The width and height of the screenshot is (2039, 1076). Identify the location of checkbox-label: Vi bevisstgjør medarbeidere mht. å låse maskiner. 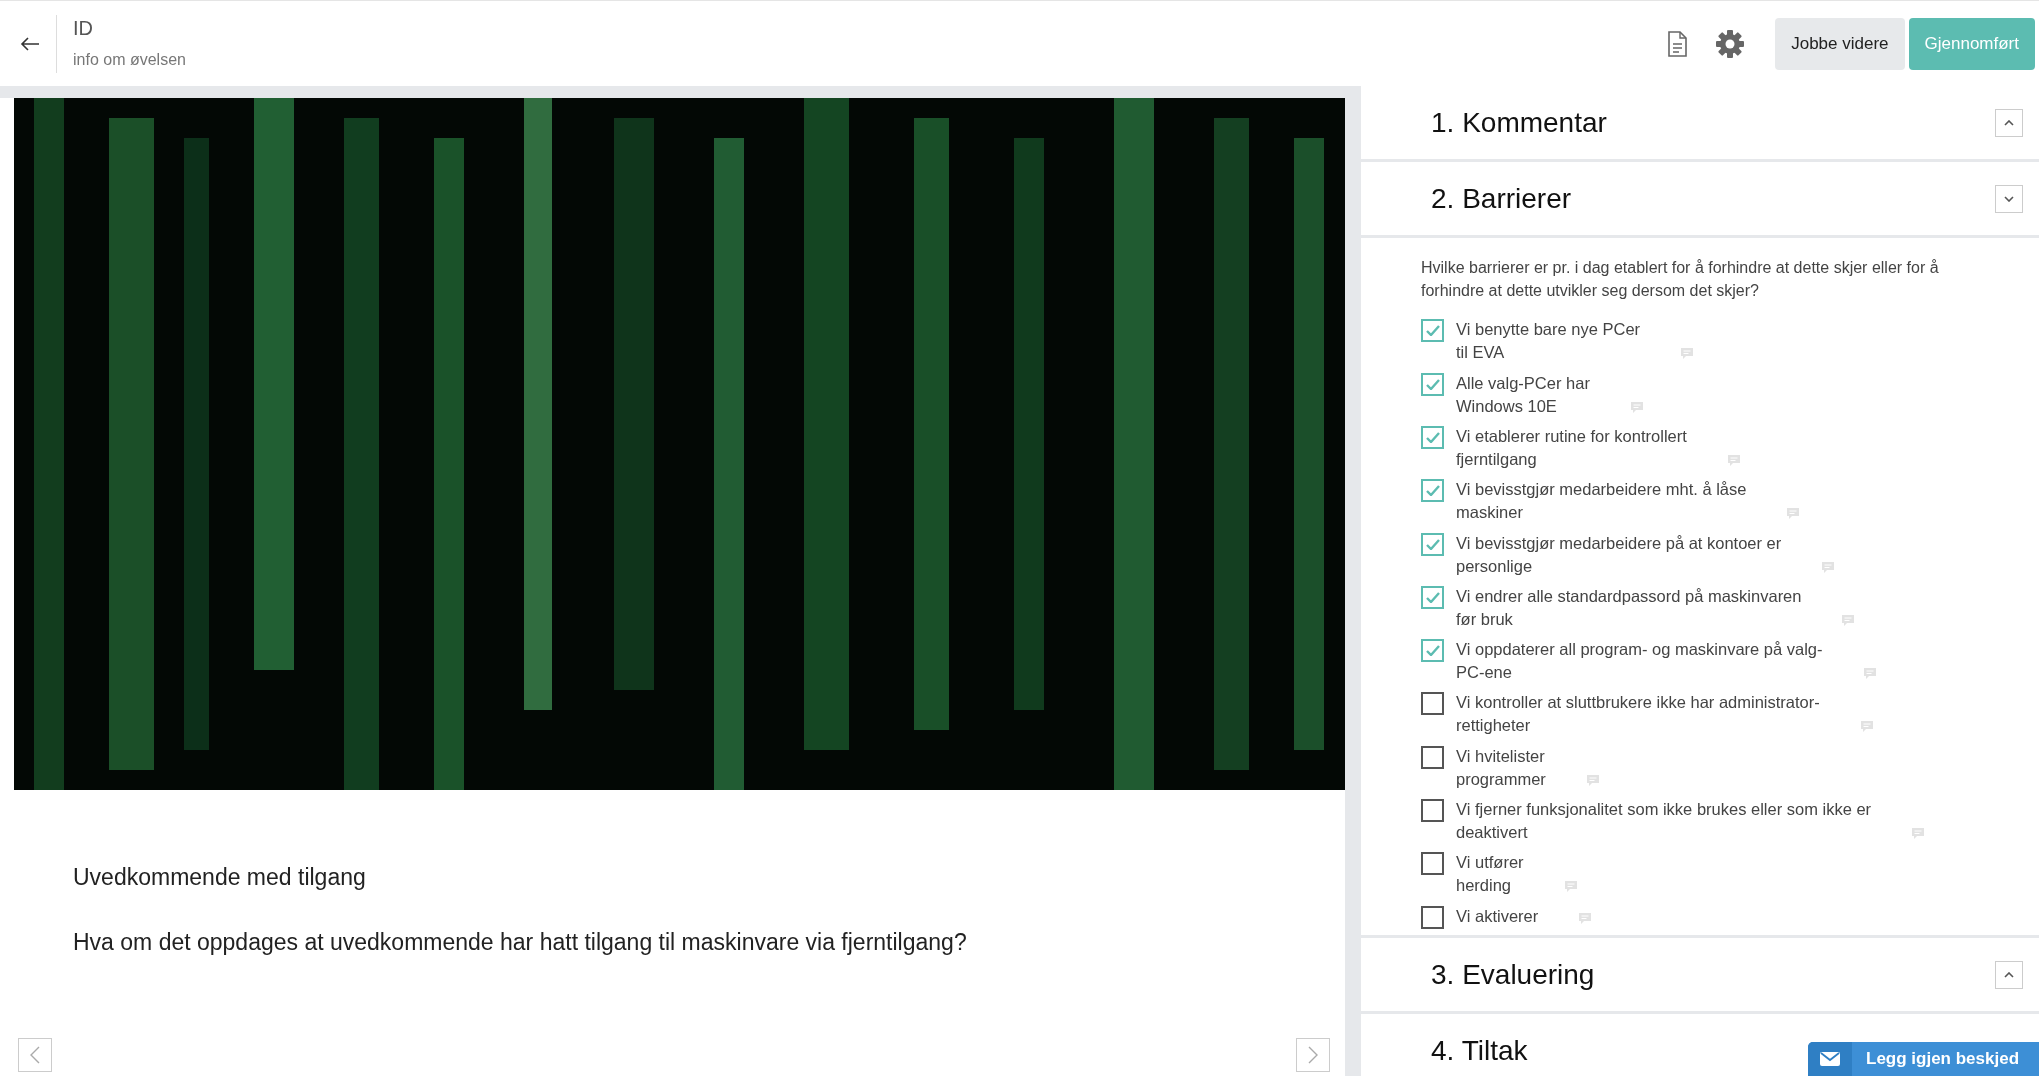
(1601, 501).